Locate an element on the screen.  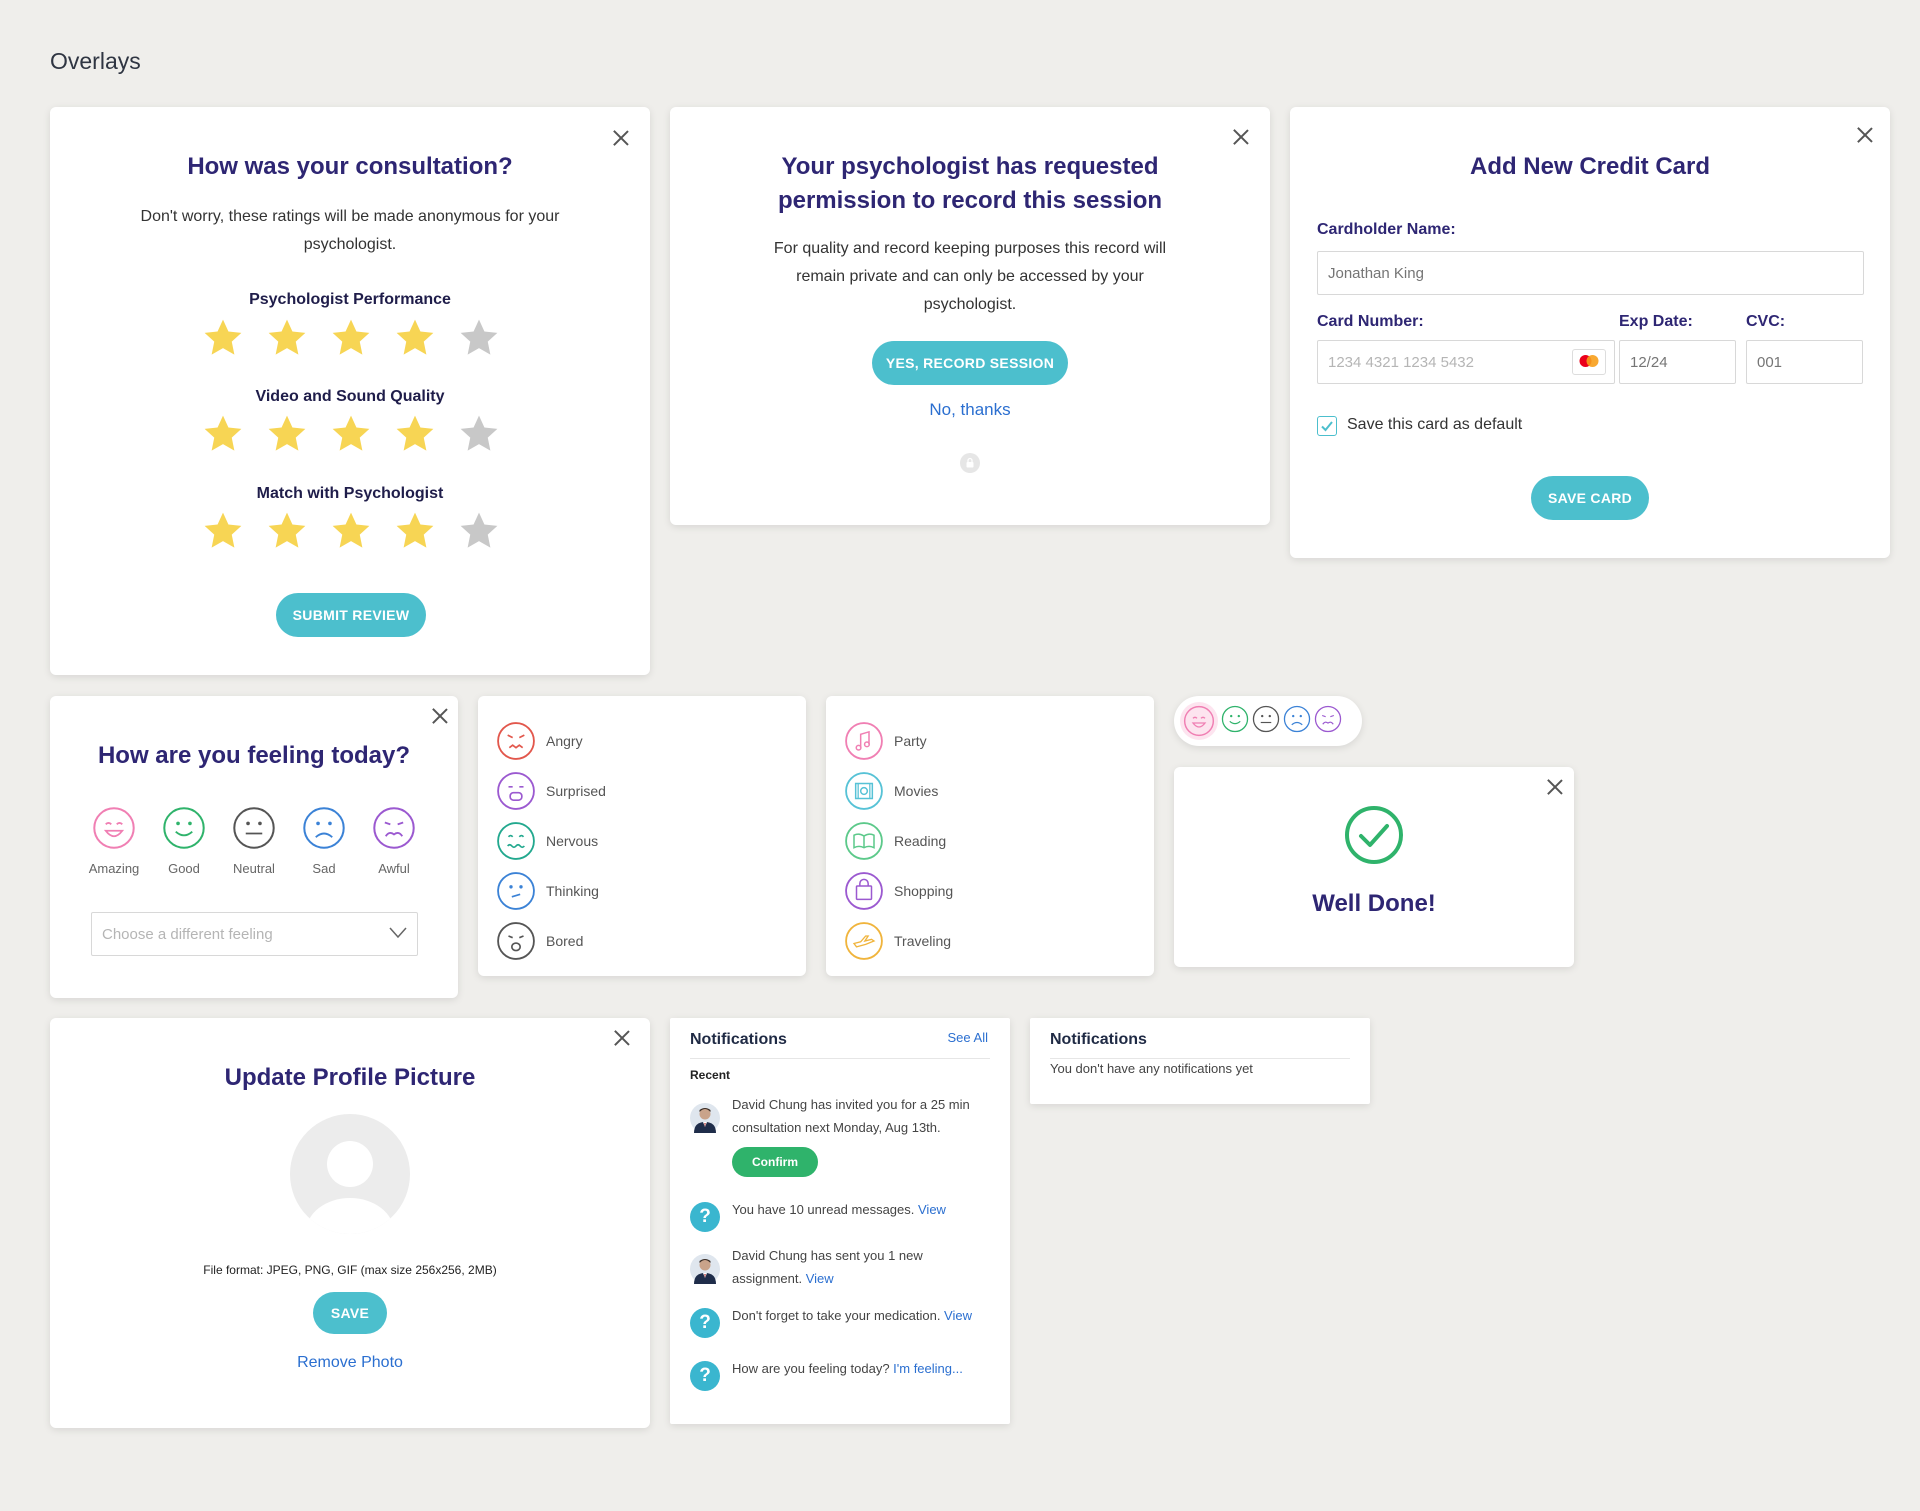
no-thanks-link: No, thanks is located at coordinates (970, 410).